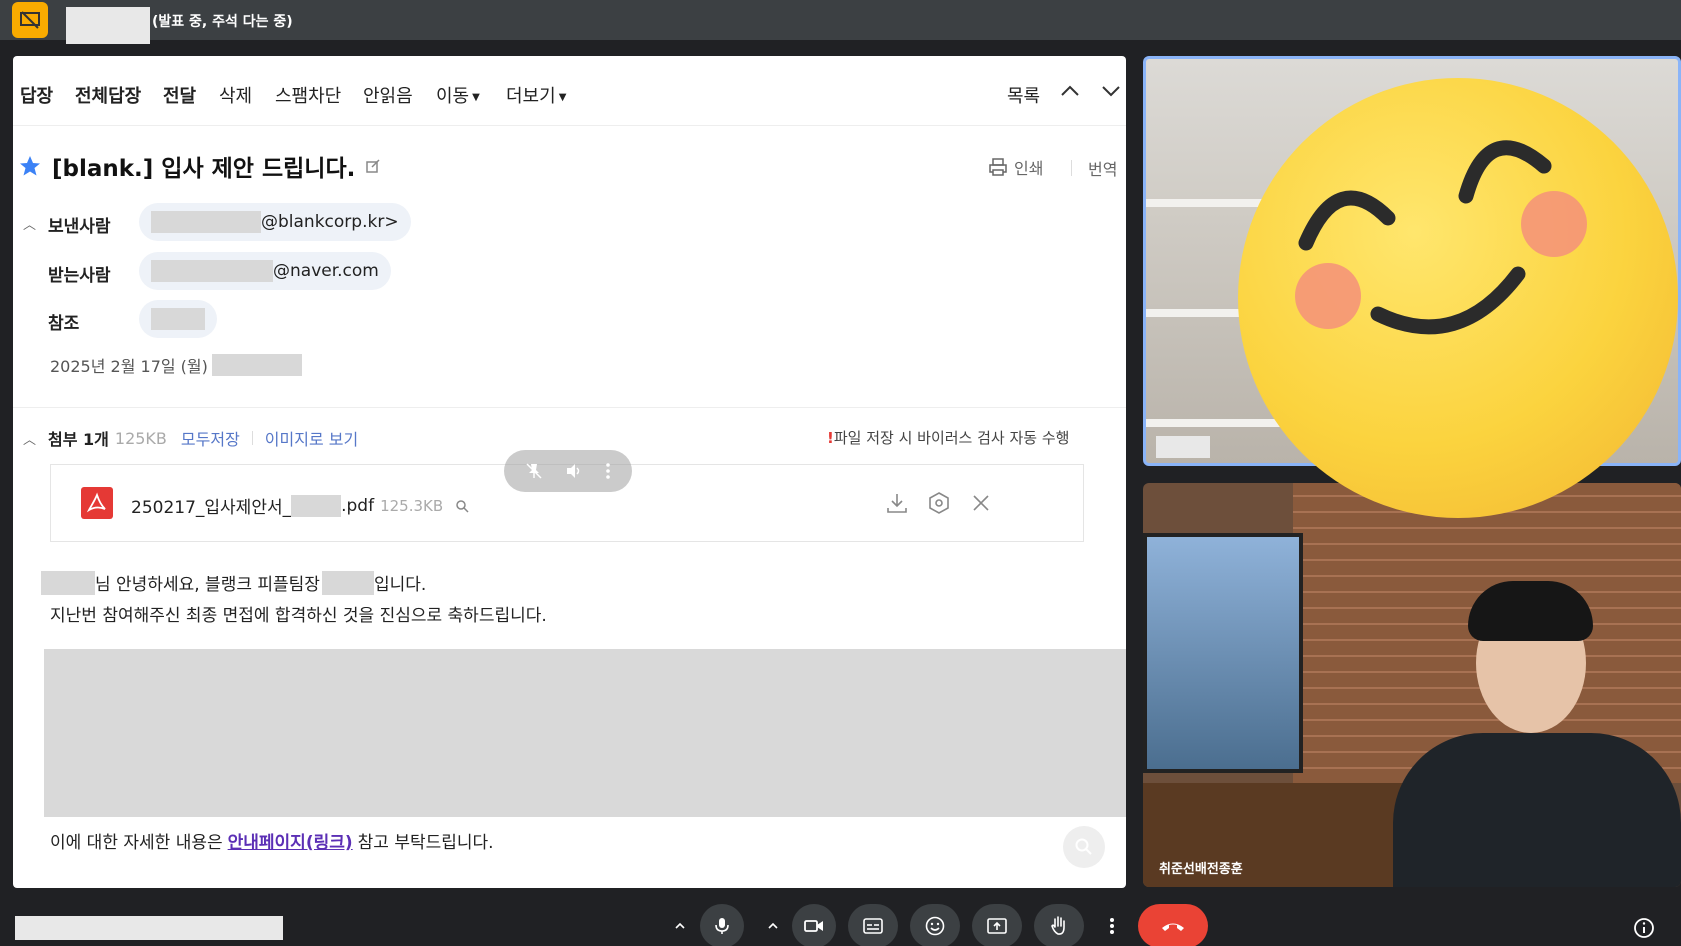 The image size is (1681, 946). I want to click on guide-page-link: 안내페이지(링크), so click(290, 840).